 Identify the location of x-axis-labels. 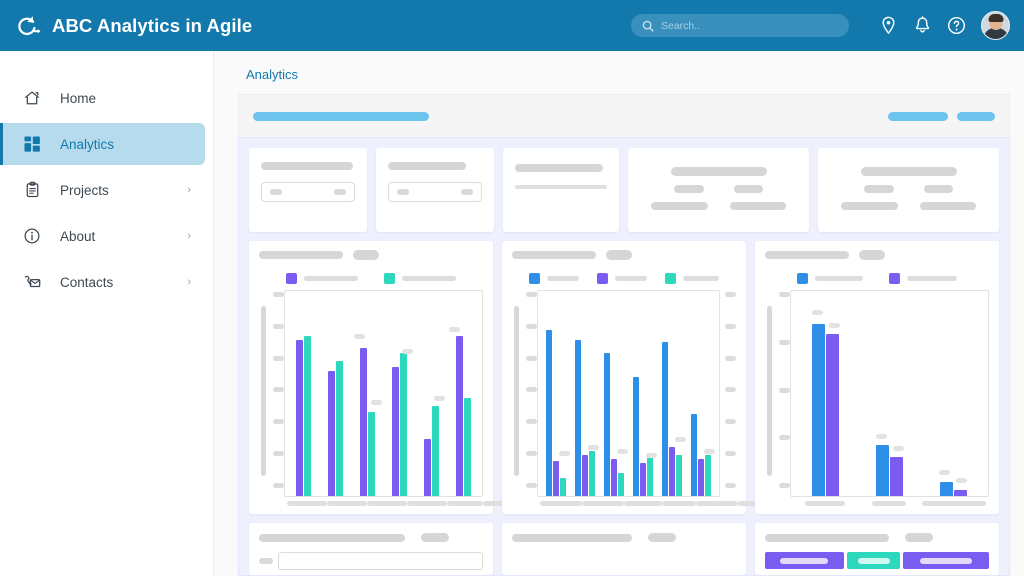
(889, 501).